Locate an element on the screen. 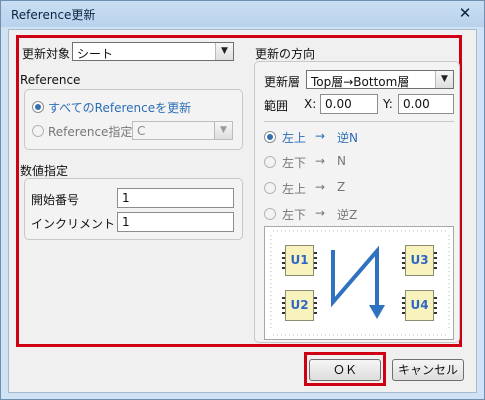  y-label: Y: is located at coordinates (388, 104).